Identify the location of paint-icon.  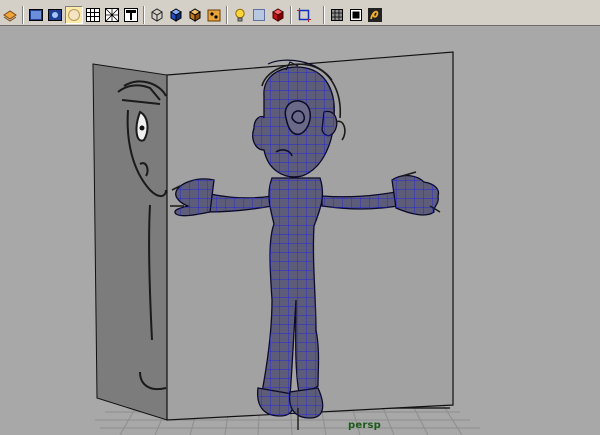
(214, 15).